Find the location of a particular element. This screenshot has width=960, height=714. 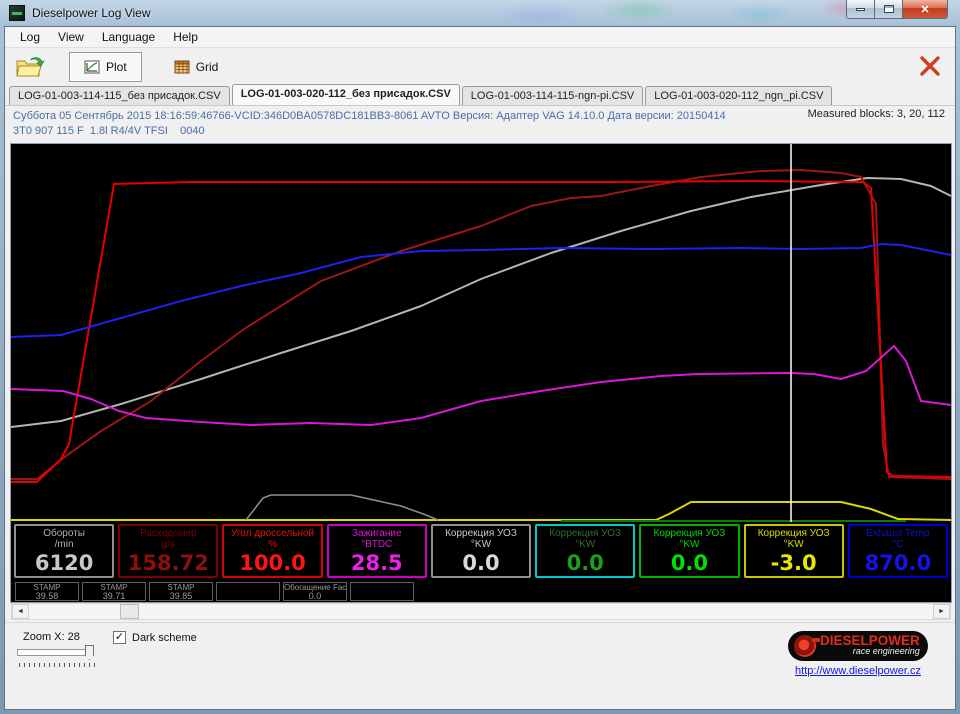

stamp-1: STAMP 39.58 is located at coordinates (47, 591).